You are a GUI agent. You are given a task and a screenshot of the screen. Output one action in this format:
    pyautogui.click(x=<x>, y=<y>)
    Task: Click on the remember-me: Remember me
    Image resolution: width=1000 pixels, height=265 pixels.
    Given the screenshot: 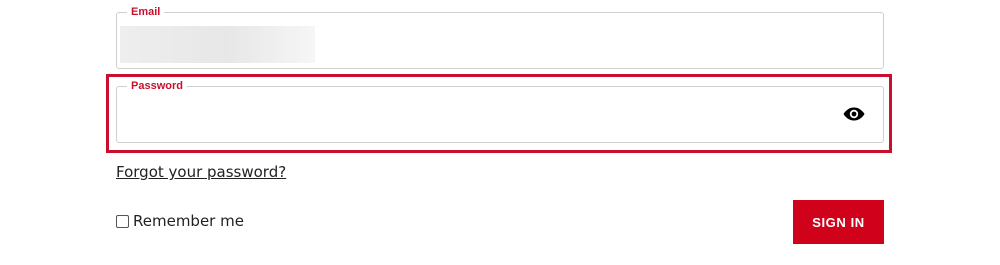 What is the action you would take?
    pyautogui.click(x=180, y=221)
    